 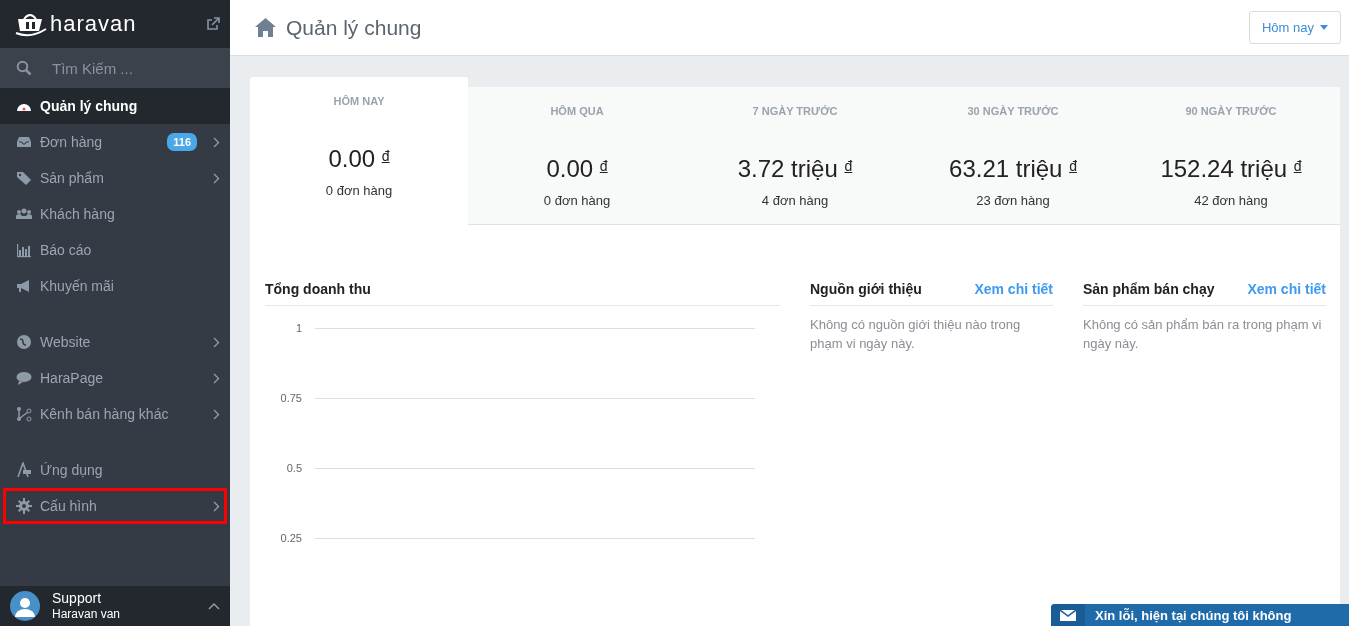 What do you see at coordinates (916, 334) in the screenshot?
I see `empty-message: Không có nguồn giới thiệu nào trong phạm vi ngày này.` at bounding box center [916, 334].